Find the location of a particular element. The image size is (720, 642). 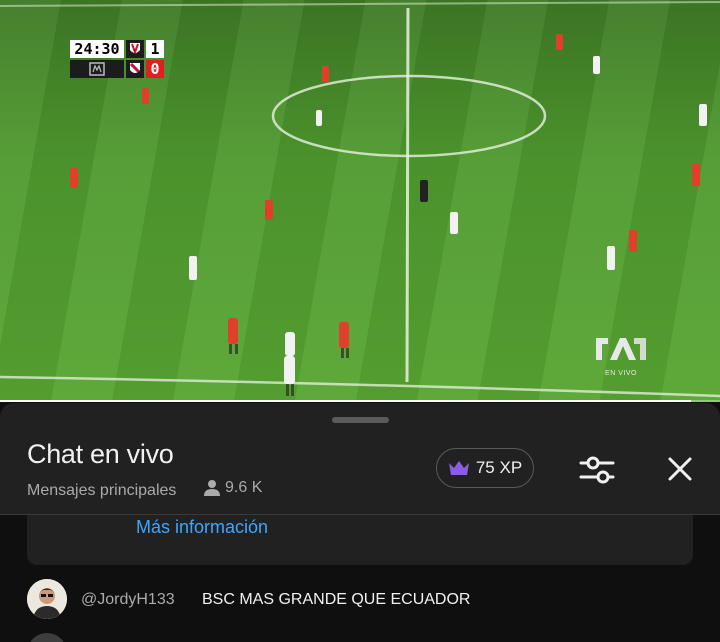

channel-watermark: EN VIVO is located at coordinates (621, 355).